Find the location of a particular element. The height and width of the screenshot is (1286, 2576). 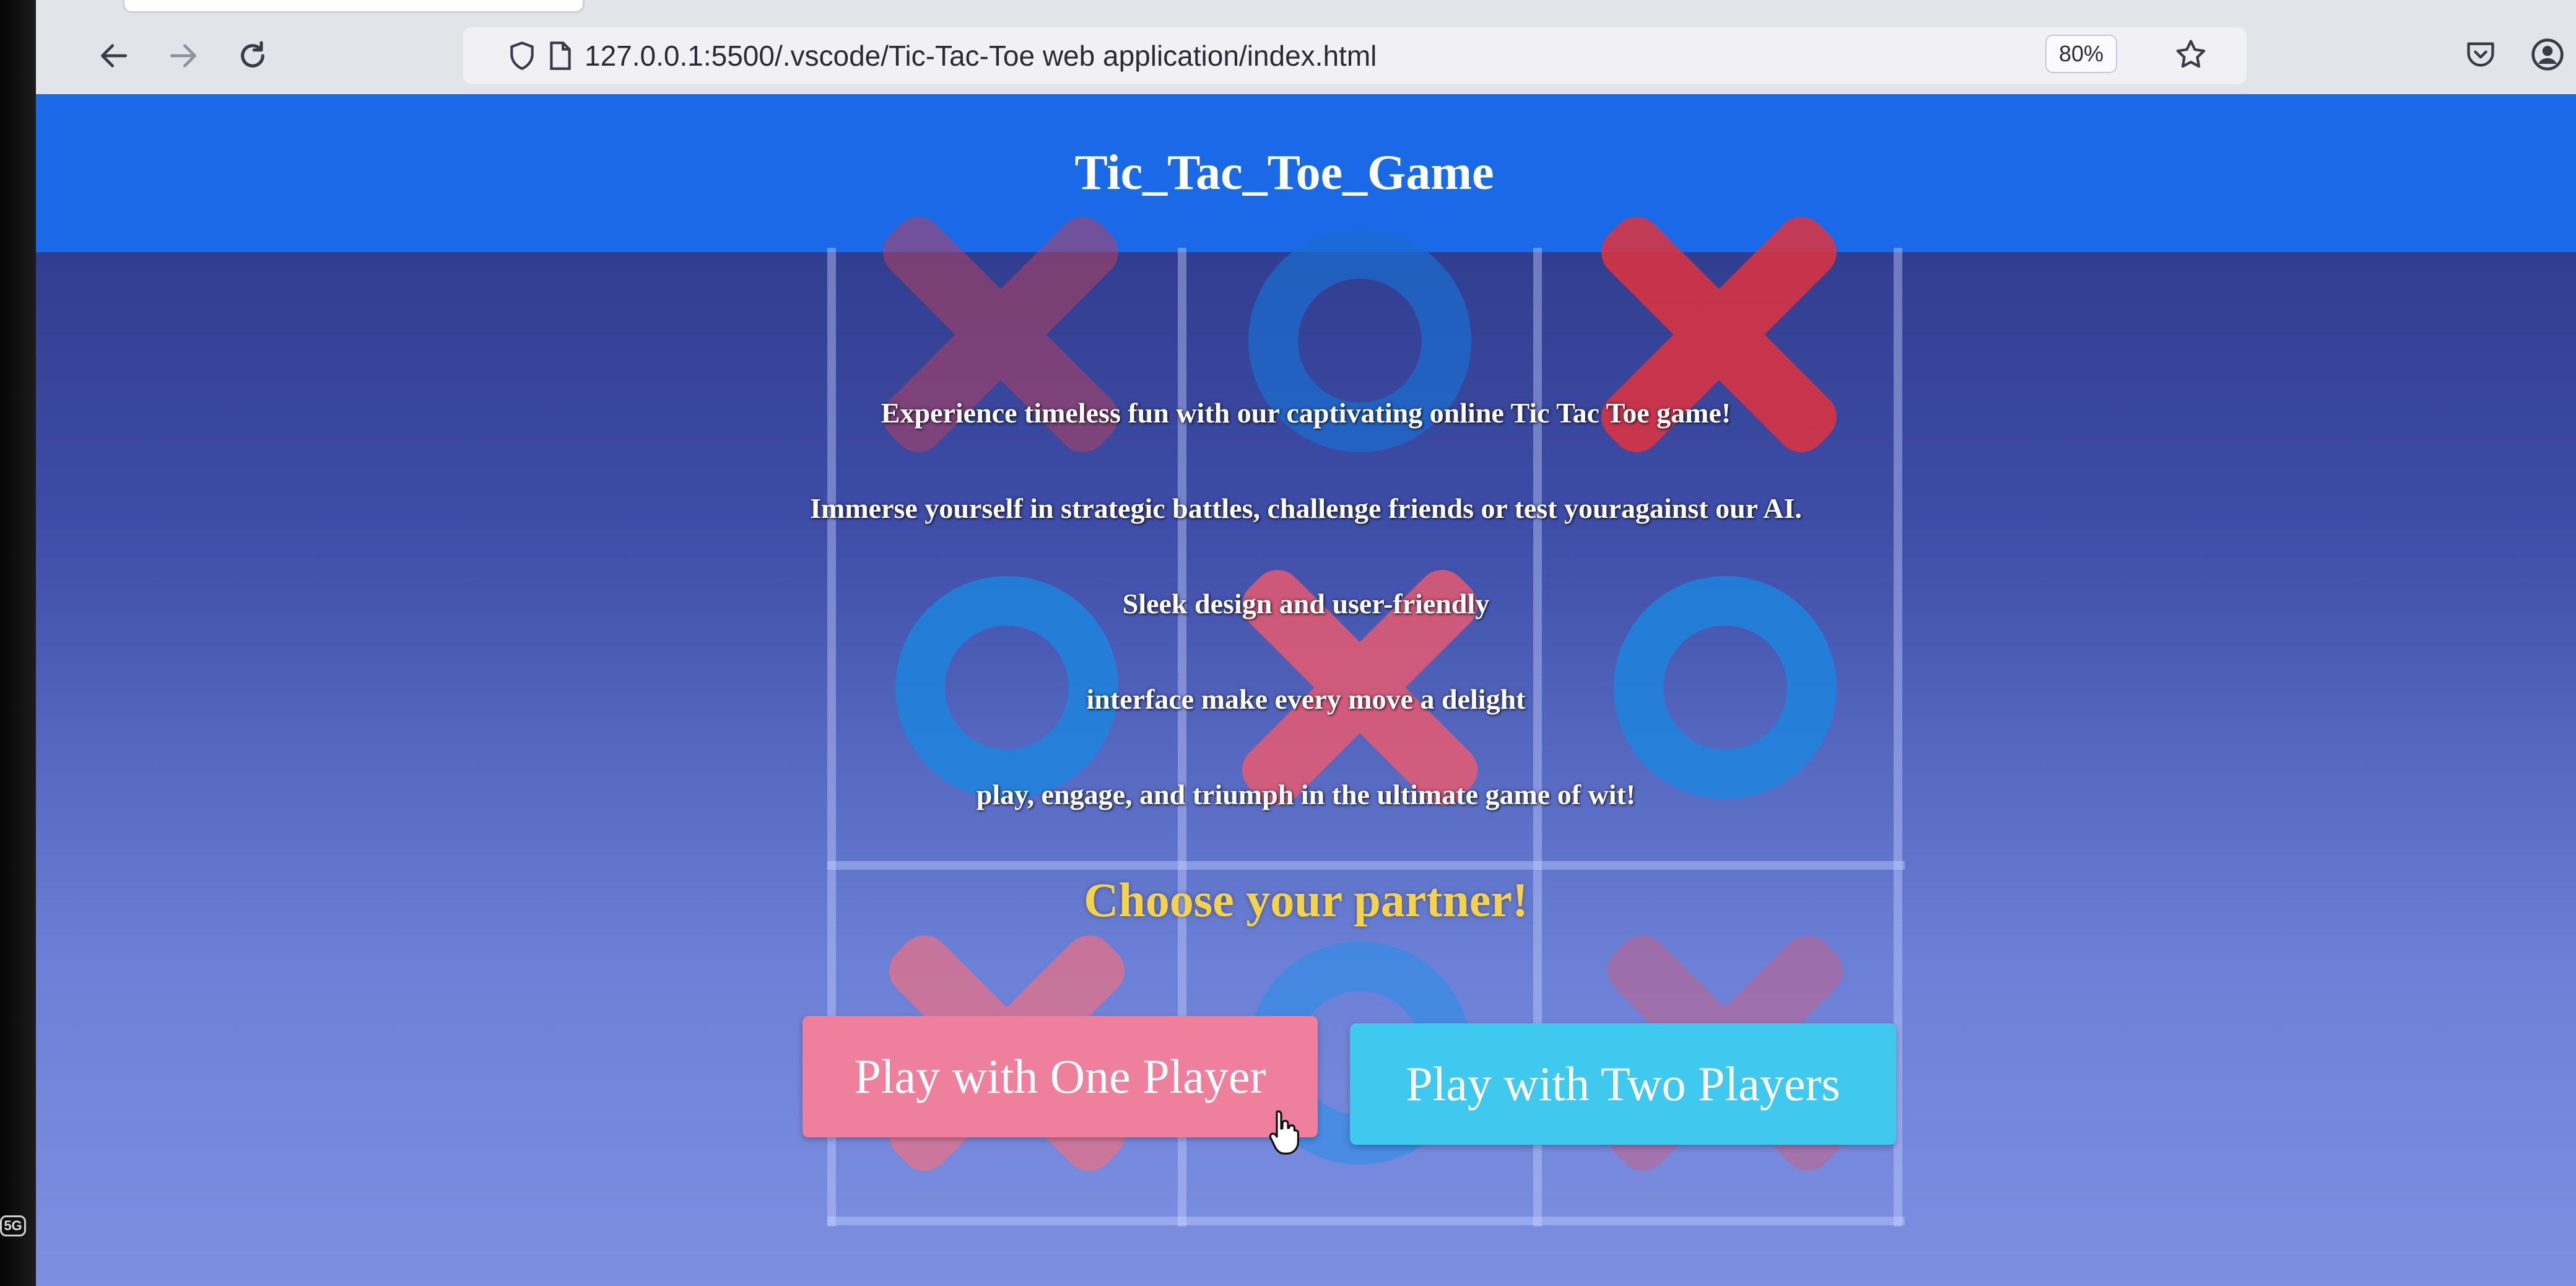

play-two-players-button: Play with Two Players is located at coordinates (1623, 1084).